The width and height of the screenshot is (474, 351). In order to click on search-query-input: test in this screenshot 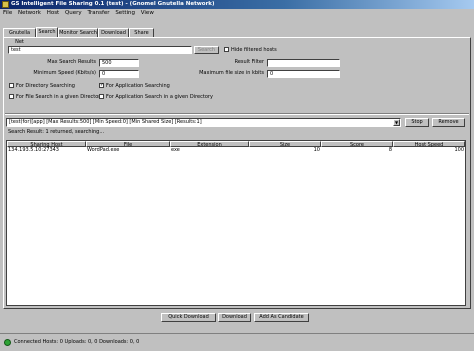, I will do `click(100, 50)`.